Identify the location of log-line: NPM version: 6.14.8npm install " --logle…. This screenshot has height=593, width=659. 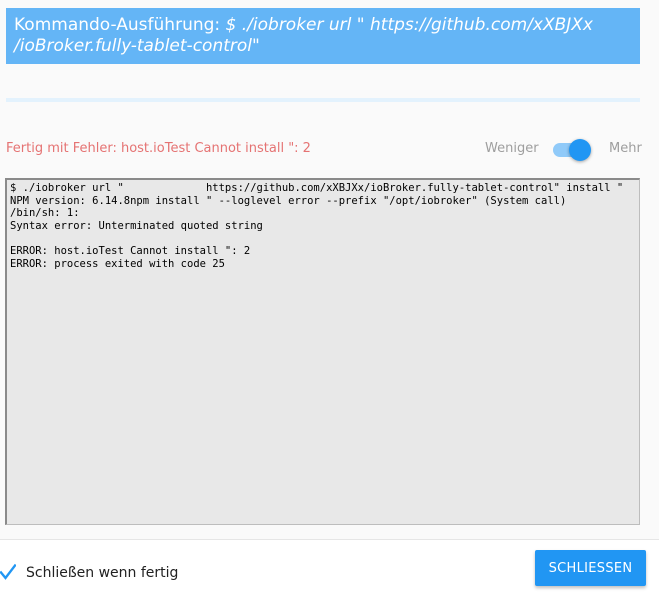
(288, 200).